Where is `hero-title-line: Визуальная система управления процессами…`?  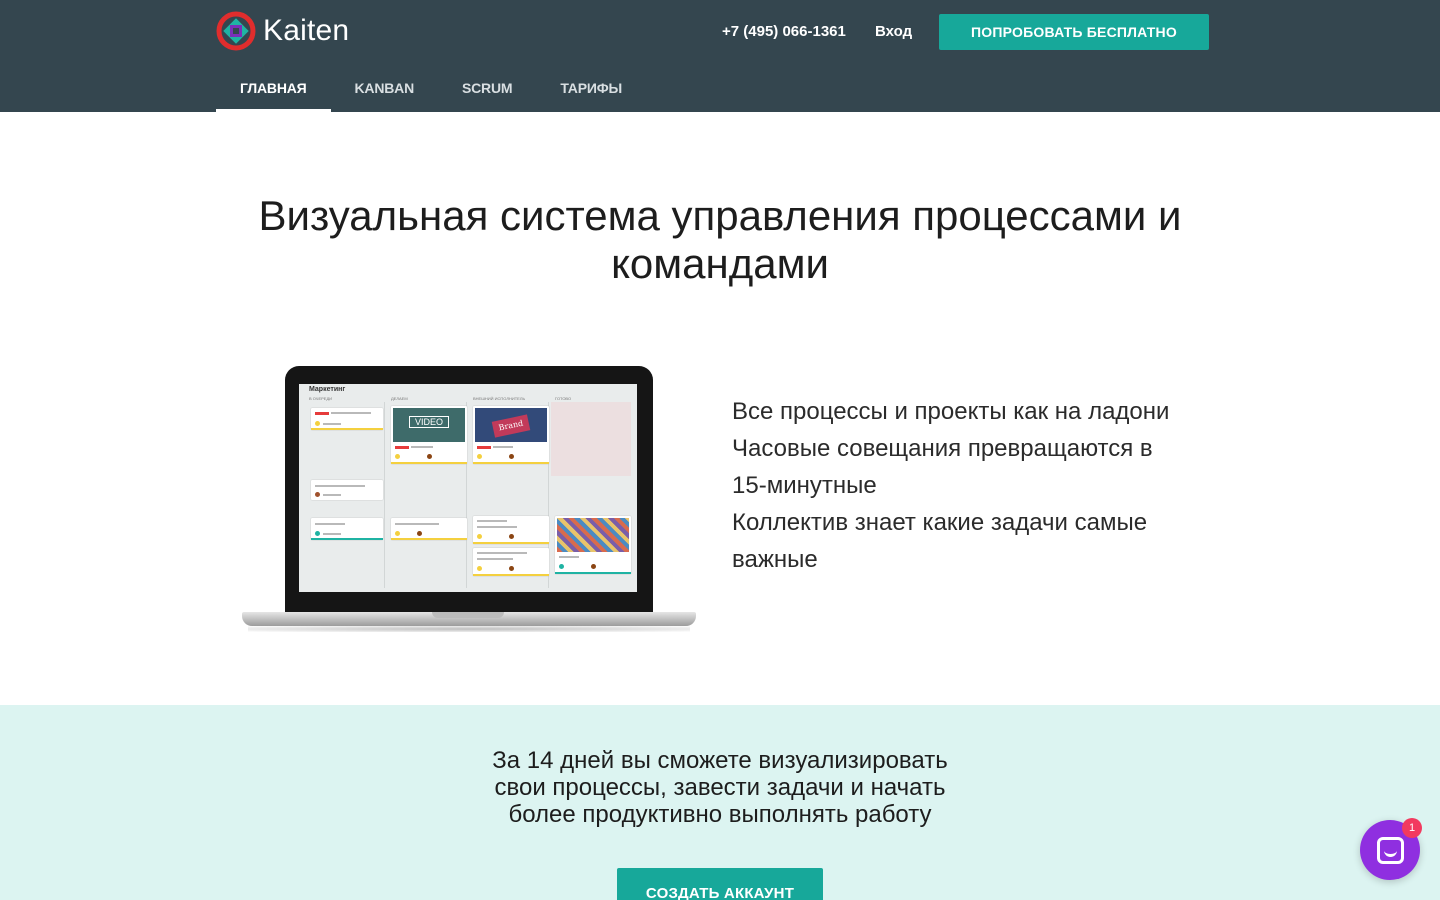 hero-title-line: Визуальная система управления процессами… is located at coordinates (720, 215).